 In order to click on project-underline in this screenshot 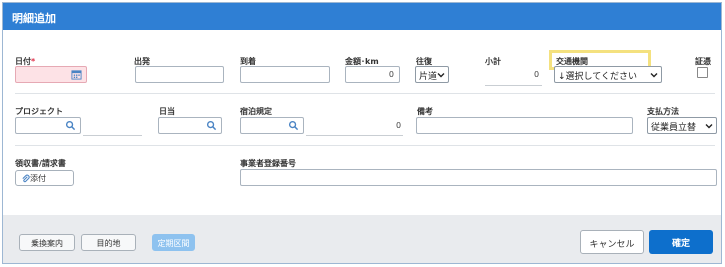, I will do `click(112, 135)`.